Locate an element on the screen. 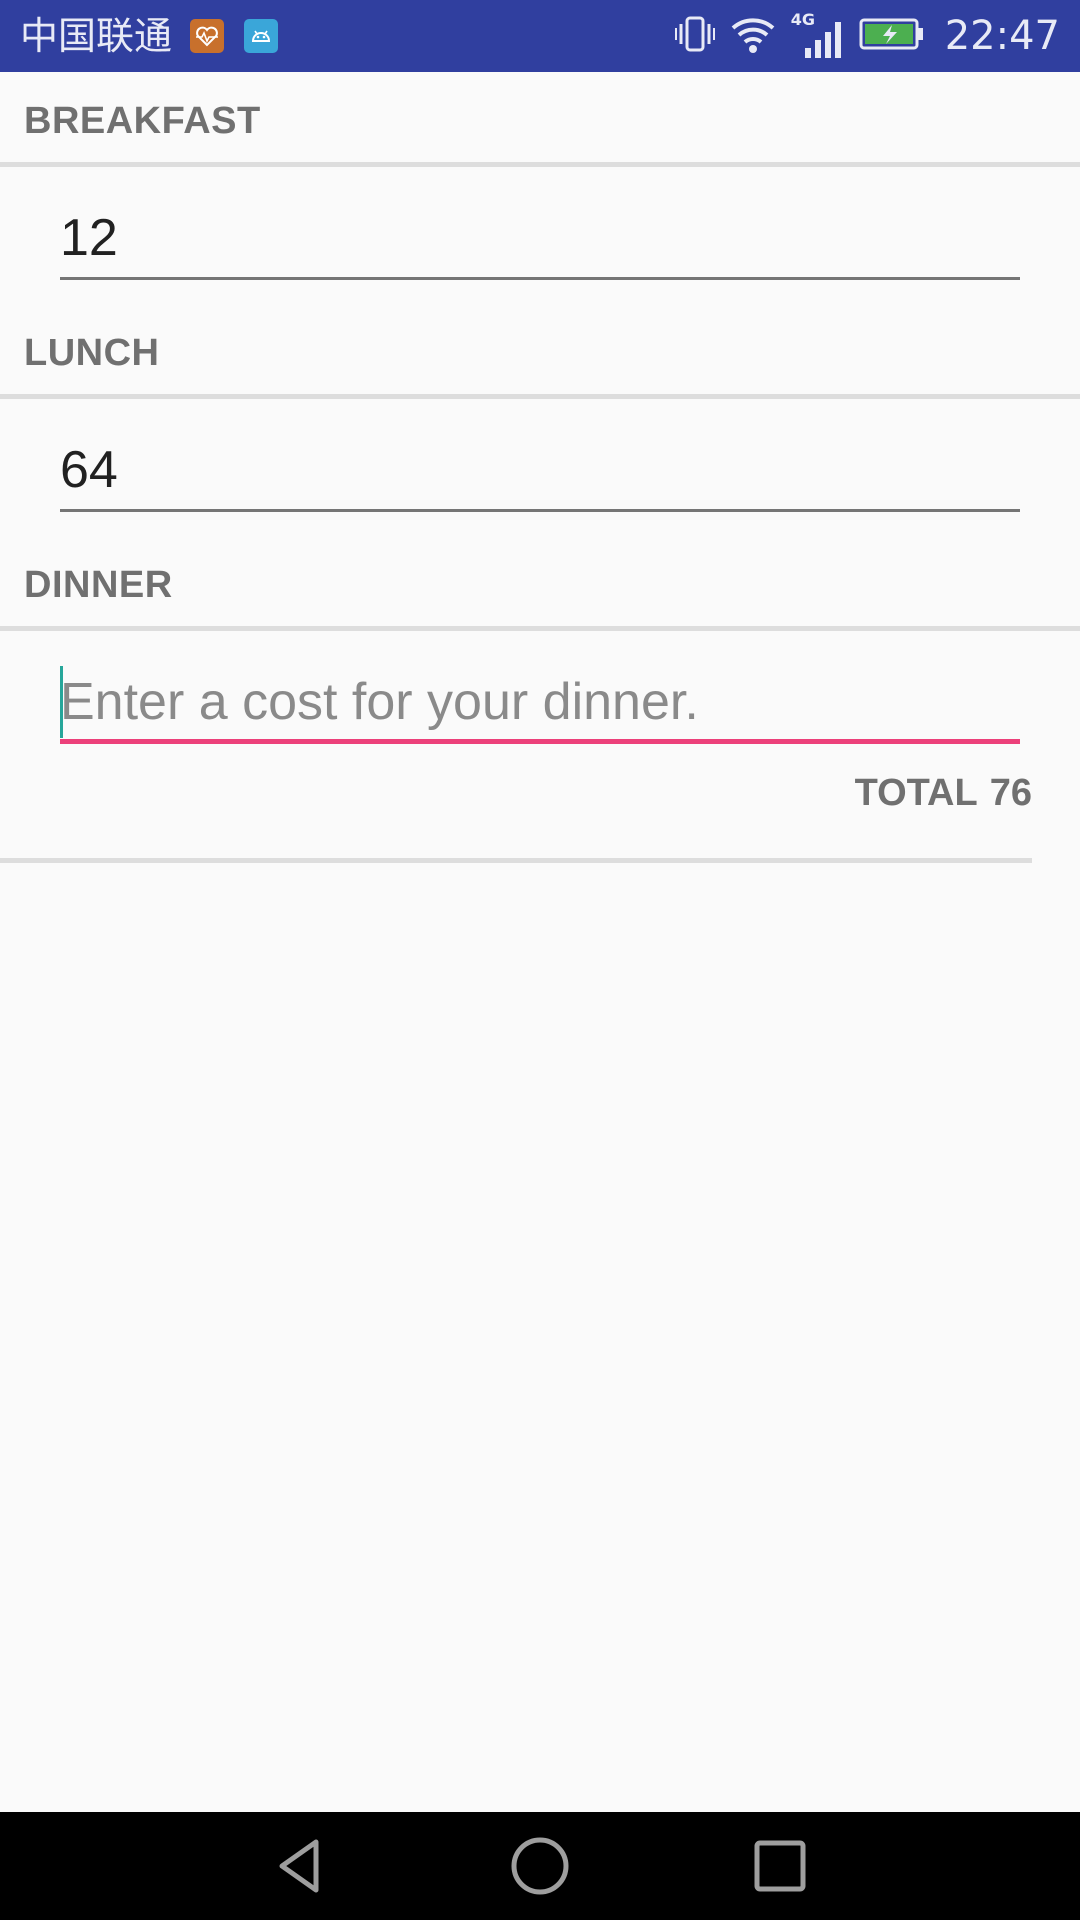 This screenshot has height=1920, width=1080. lunch-field is located at coordinates (540, 472).